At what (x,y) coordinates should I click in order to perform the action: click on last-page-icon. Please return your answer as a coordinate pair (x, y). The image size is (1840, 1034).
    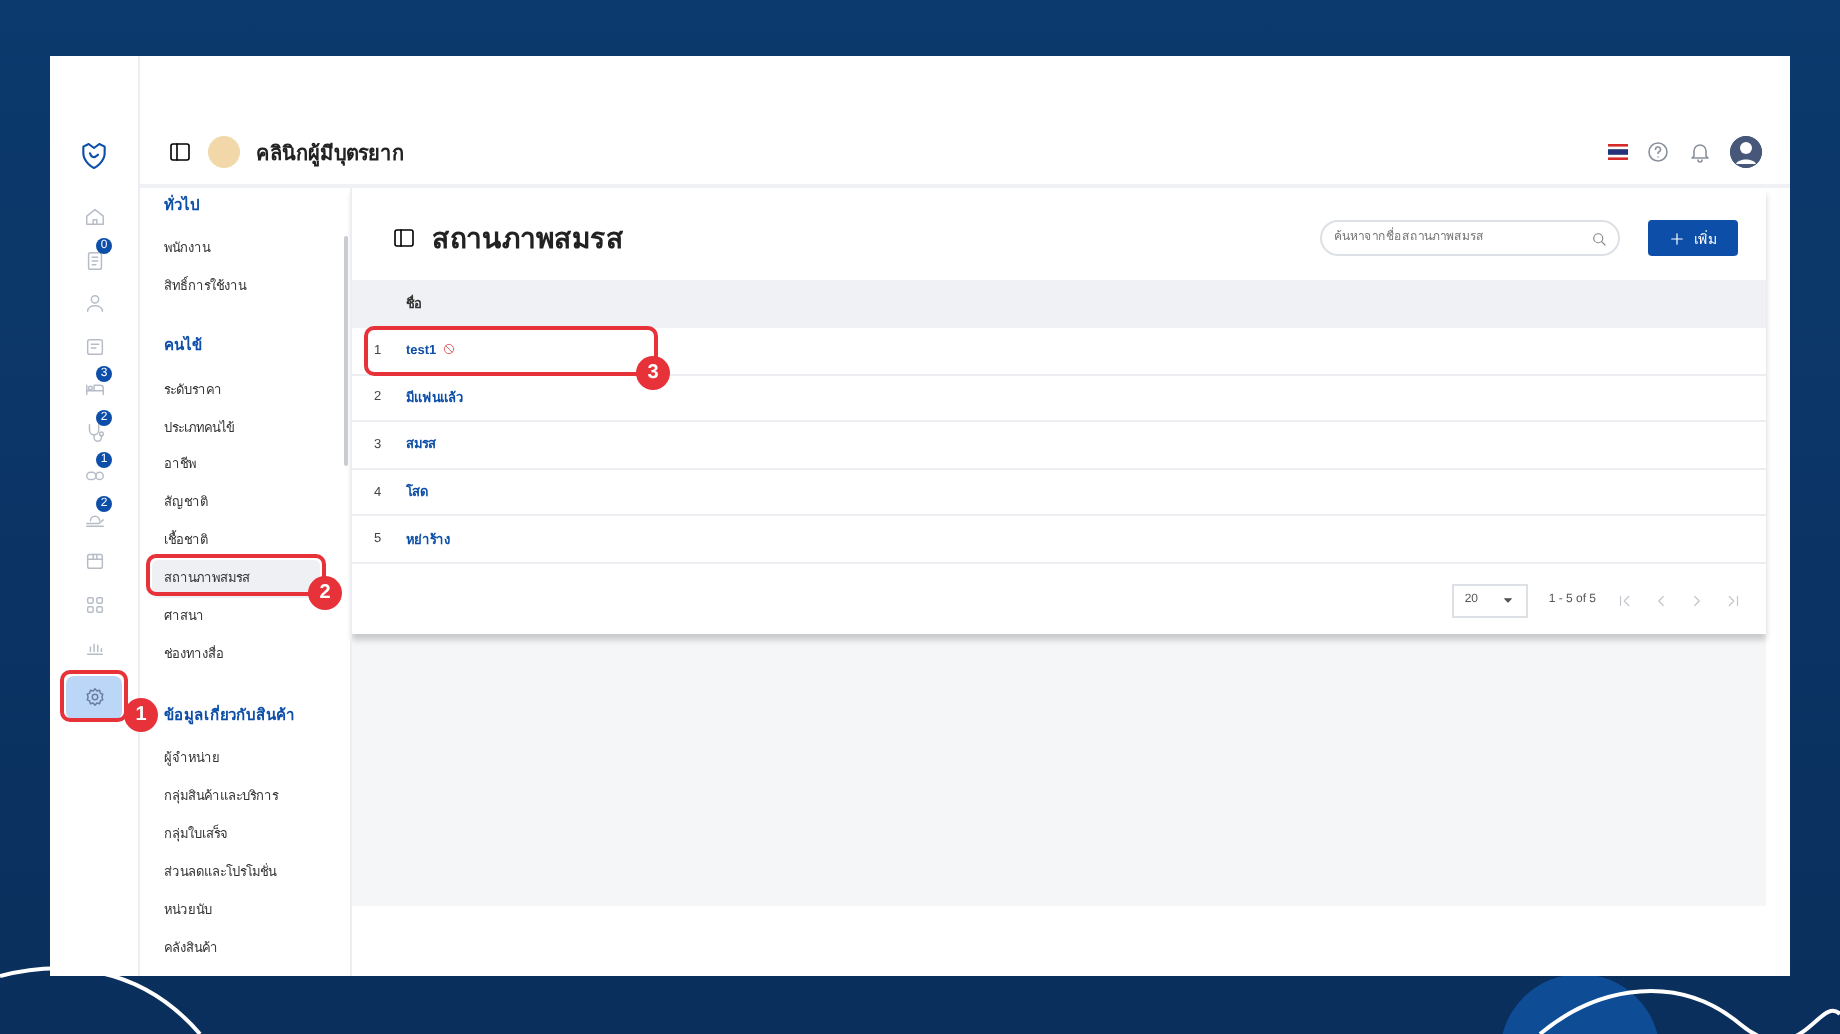
    Looking at the image, I should click on (1733, 600).